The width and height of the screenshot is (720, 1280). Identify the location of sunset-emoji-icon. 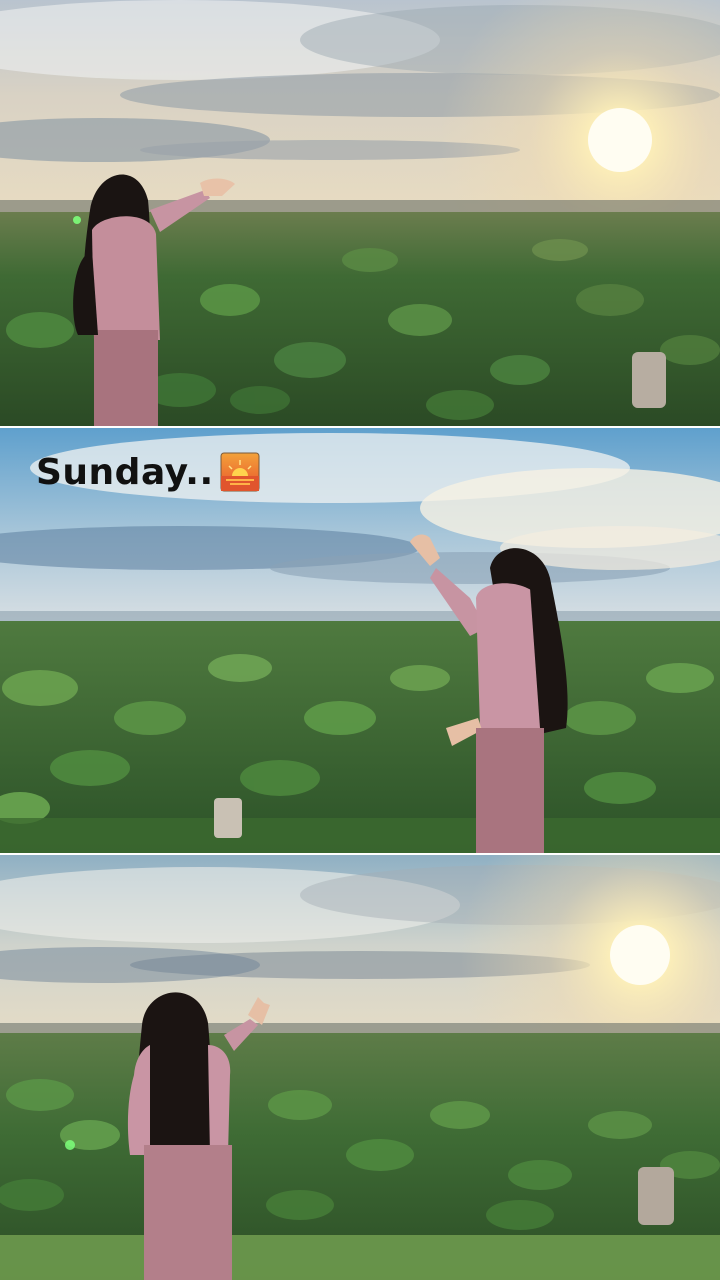
(240, 472).